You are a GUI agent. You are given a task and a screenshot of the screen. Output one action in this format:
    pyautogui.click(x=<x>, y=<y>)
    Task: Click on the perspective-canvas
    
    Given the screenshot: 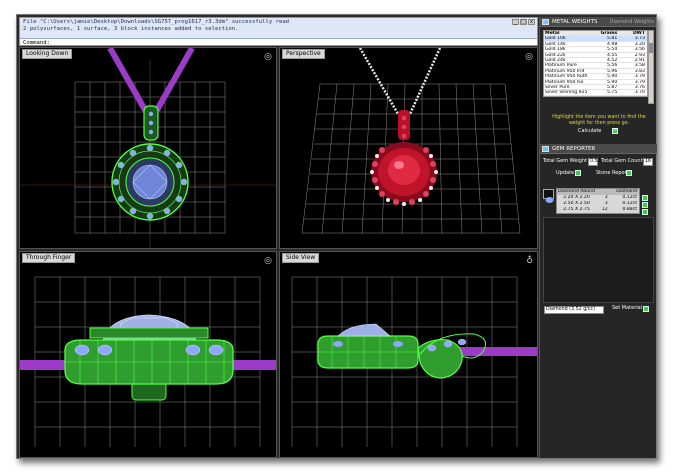 What is the action you would take?
    pyautogui.click(x=411, y=141)
    